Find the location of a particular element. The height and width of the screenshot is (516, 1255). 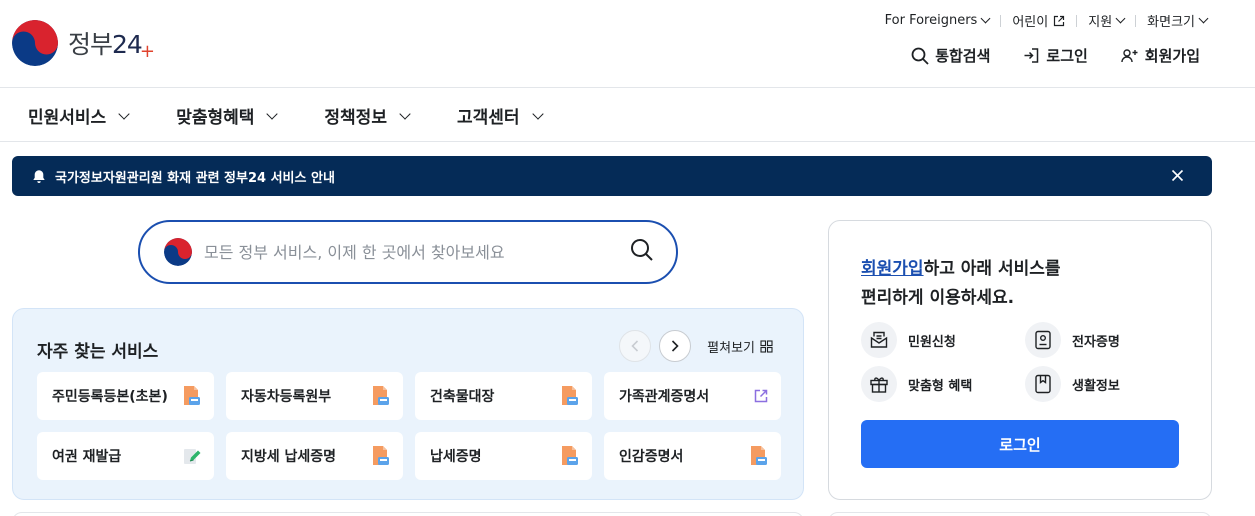

next-button is located at coordinates (675, 346).